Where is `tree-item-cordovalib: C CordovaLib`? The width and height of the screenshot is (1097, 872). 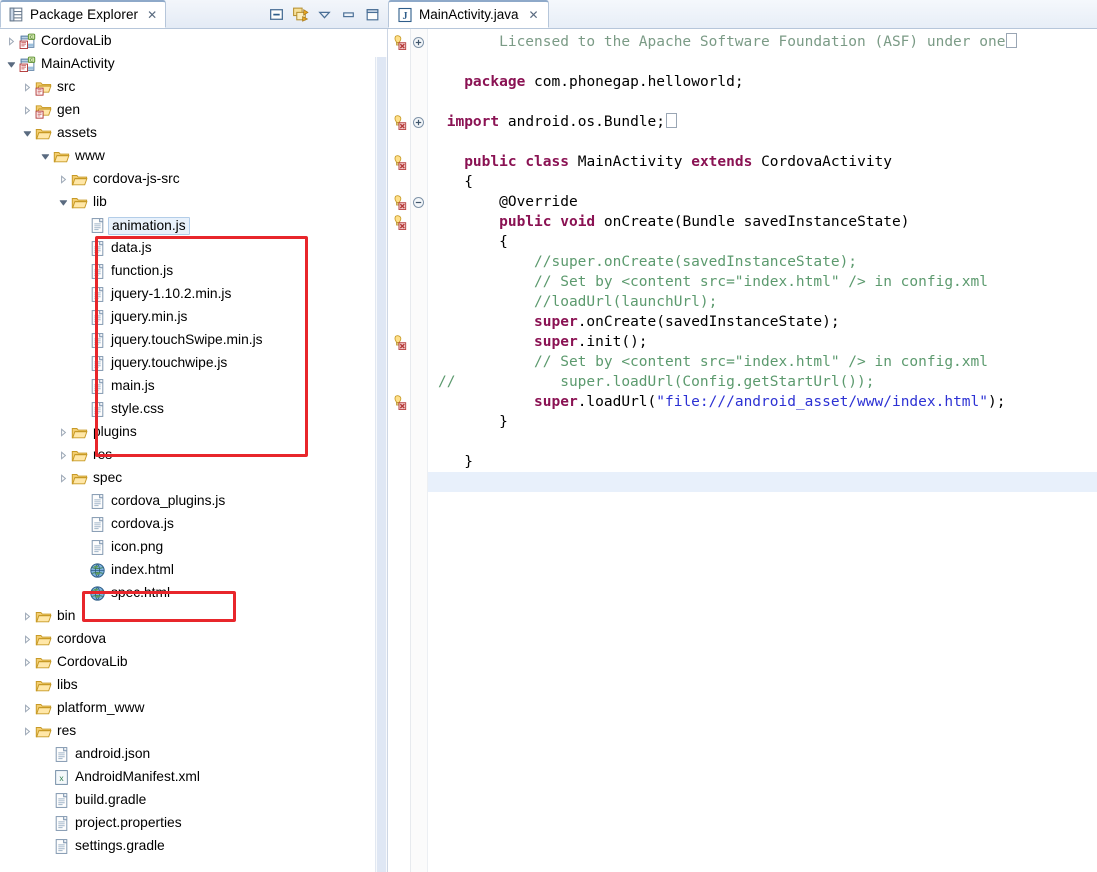 tree-item-cordovalib: C CordovaLib is located at coordinates (193, 41).